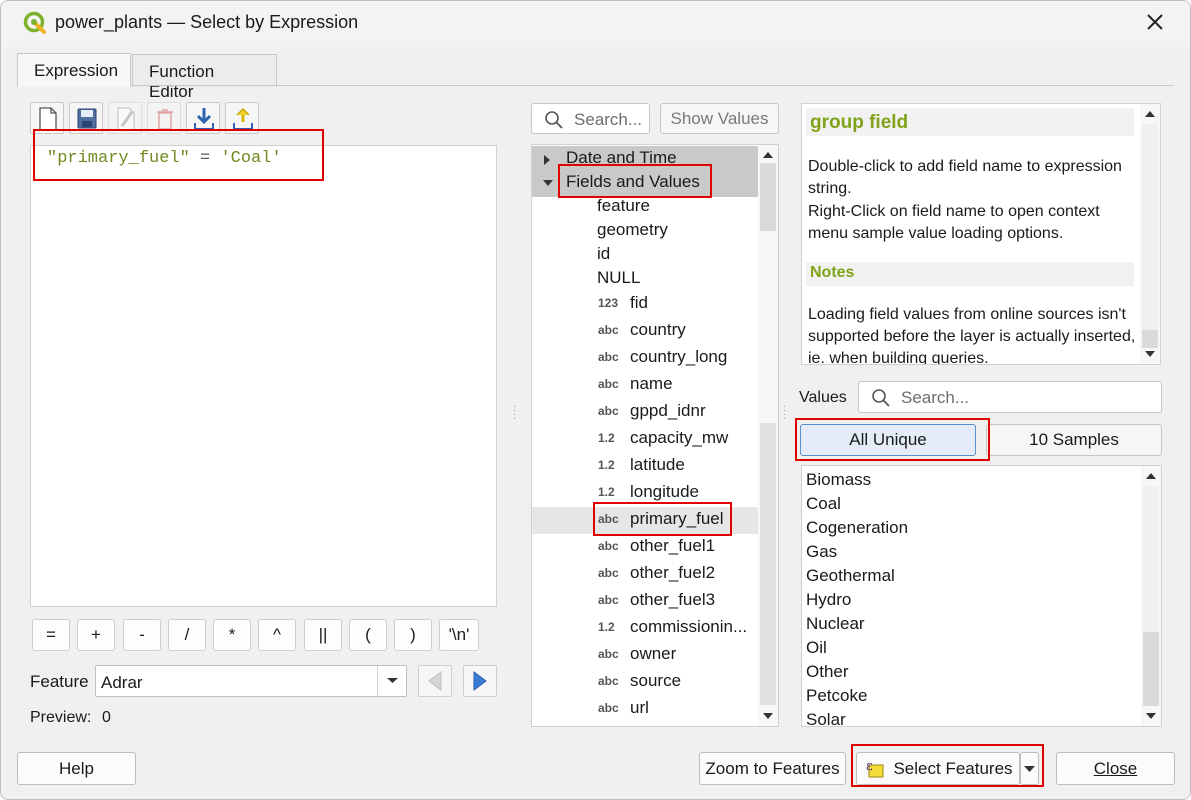  I want to click on delete-button, so click(164, 118).